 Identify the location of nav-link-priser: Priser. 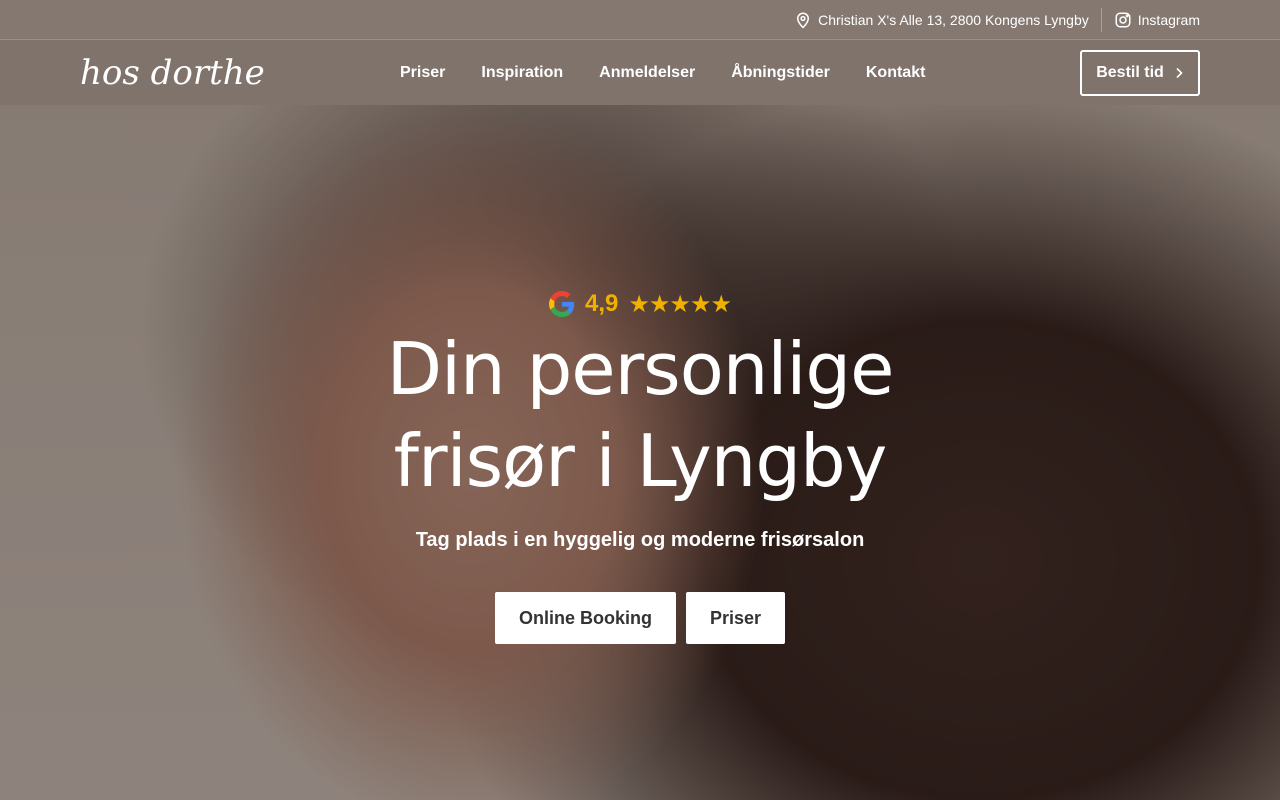
(422, 73).